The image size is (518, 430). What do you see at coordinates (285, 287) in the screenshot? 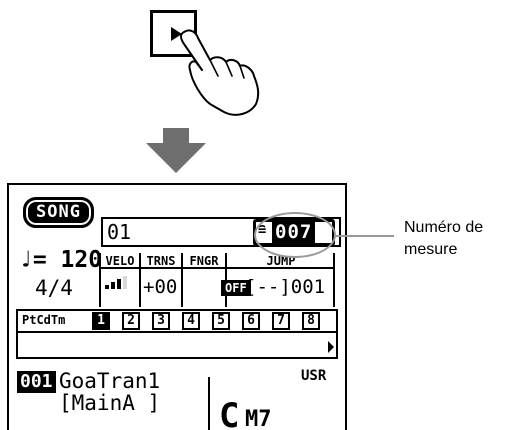
I see `jump-value: [--]001` at bounding box center [285, 287].